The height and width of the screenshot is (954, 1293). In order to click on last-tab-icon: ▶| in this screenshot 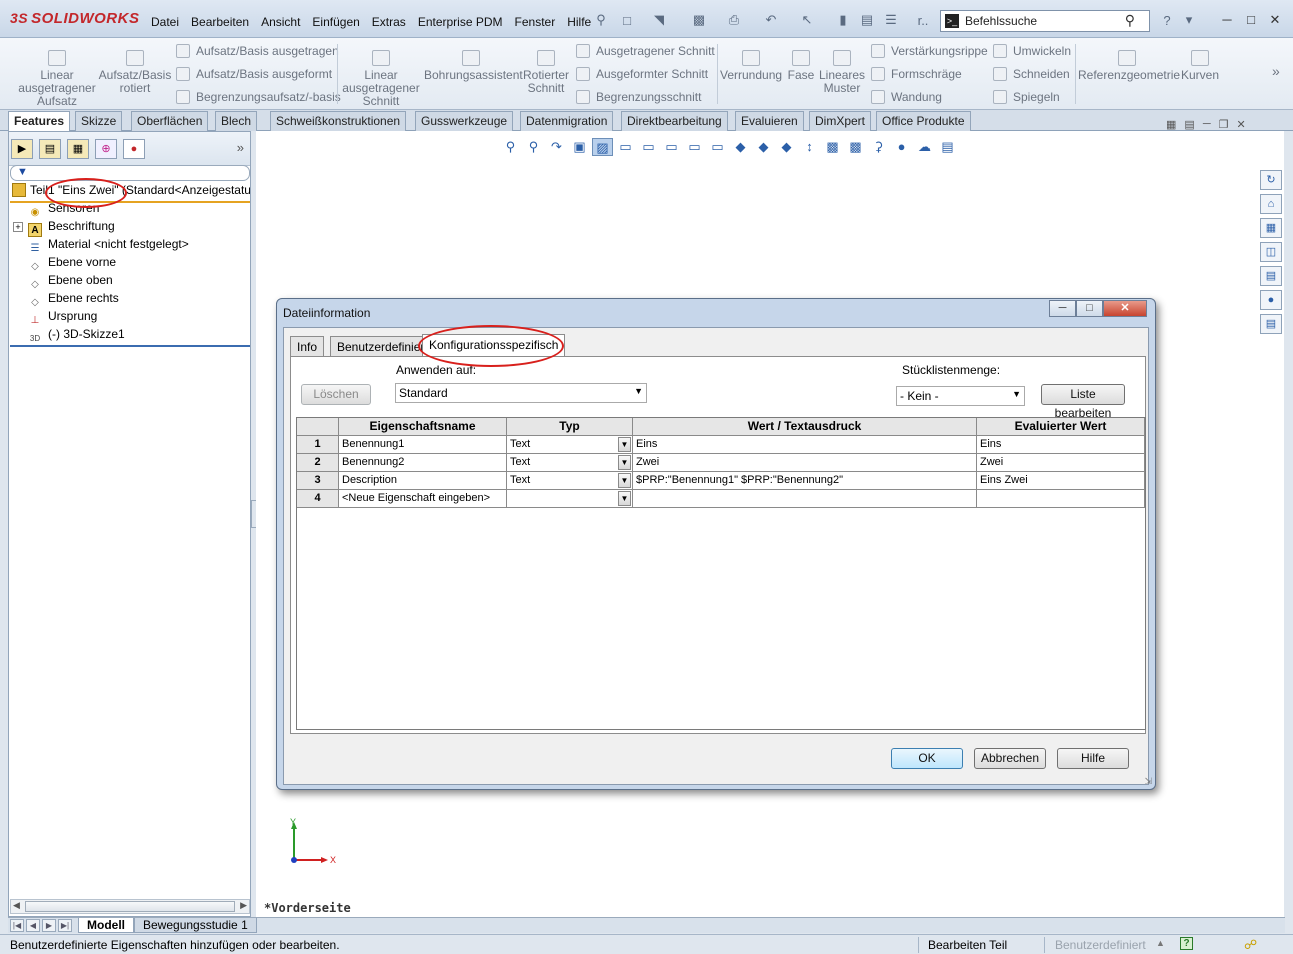, I will do `click(65, 925)`.